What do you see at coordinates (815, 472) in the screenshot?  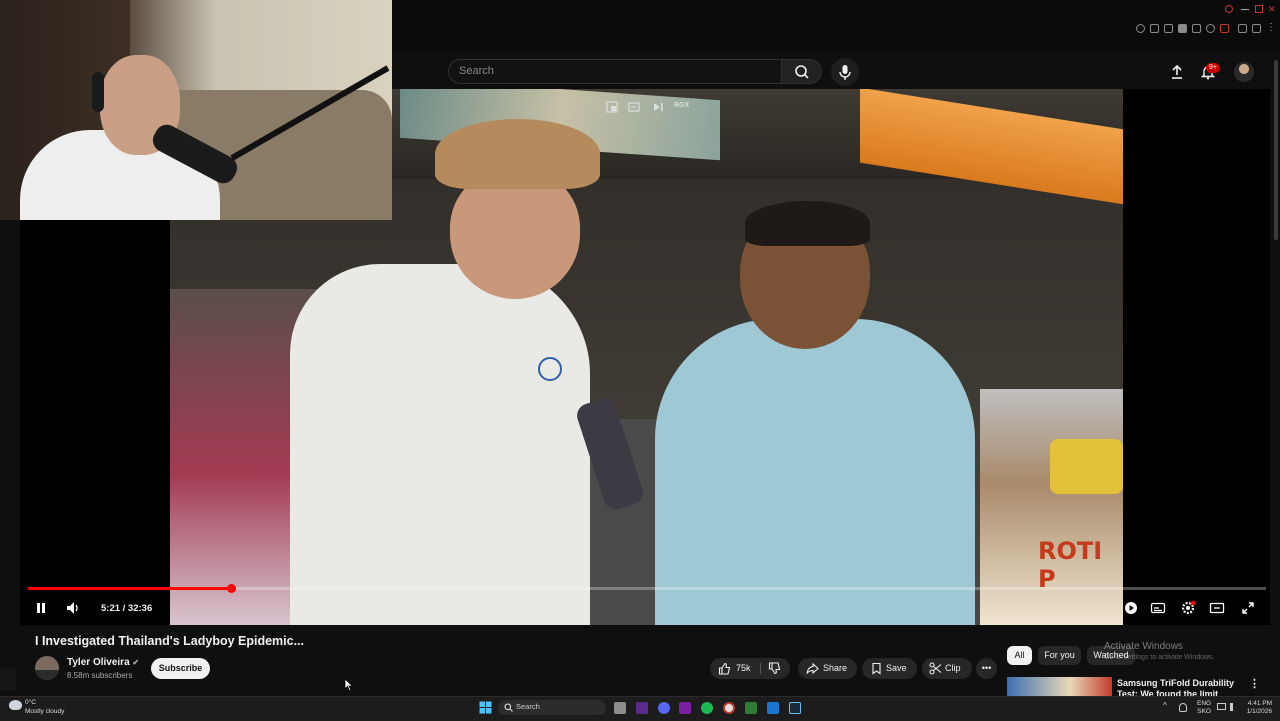 I see `person-right-shirt` at bounding box center [815, 472].